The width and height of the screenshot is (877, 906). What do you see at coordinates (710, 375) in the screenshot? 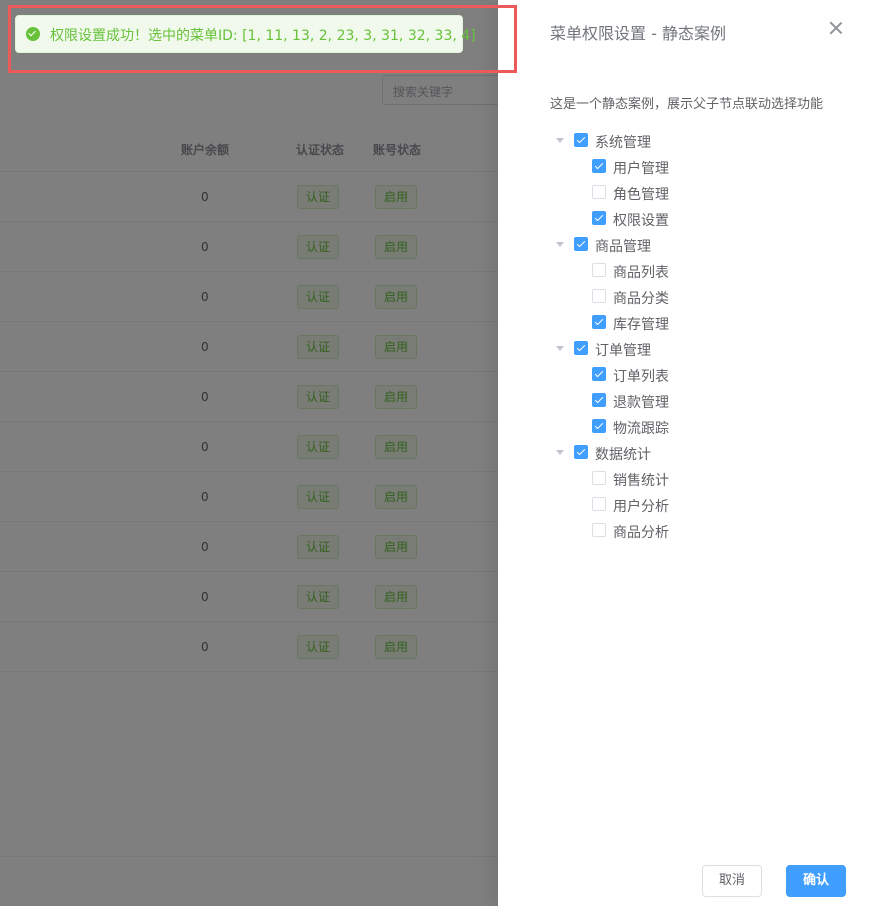
I see `tree-node-child: 订单列表` at bounding box center [710, 375].